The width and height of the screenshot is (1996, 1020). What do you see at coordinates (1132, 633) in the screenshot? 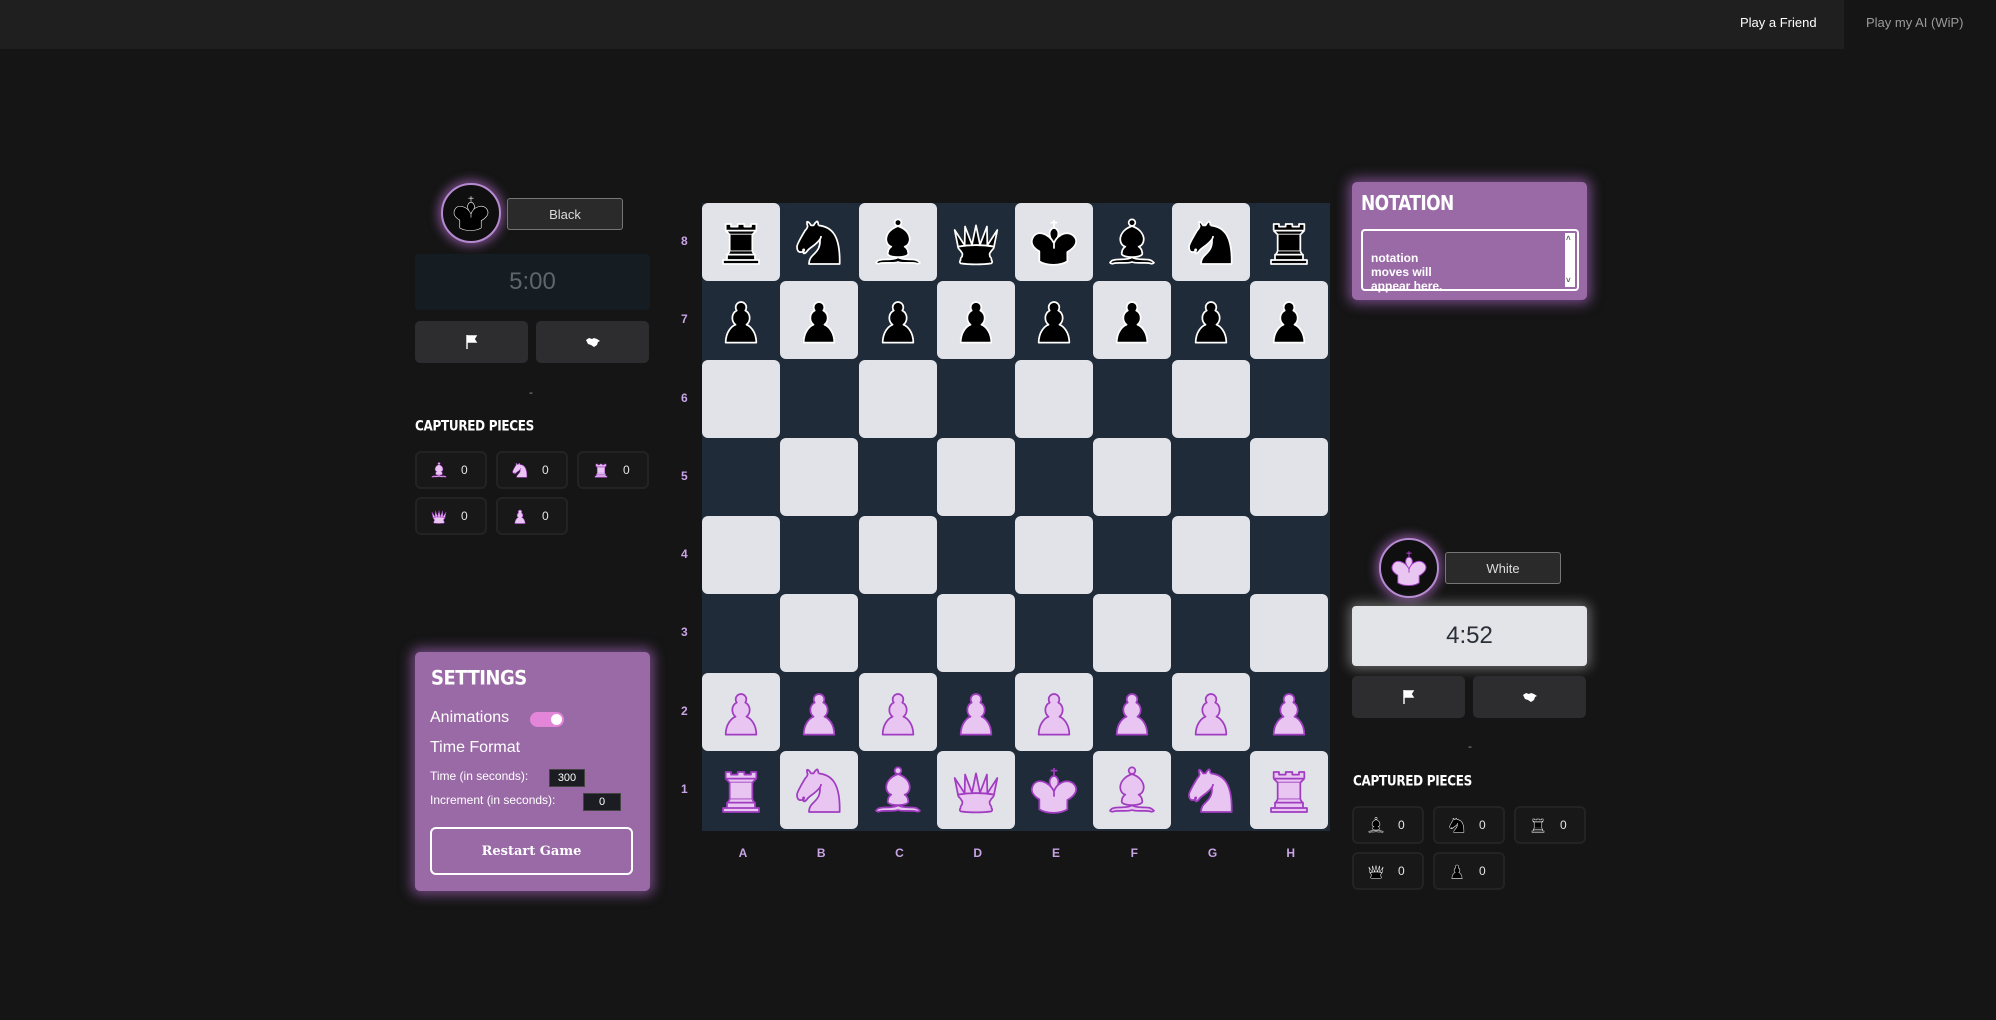
I see `square-f3` at bounding box center [1132, 633].